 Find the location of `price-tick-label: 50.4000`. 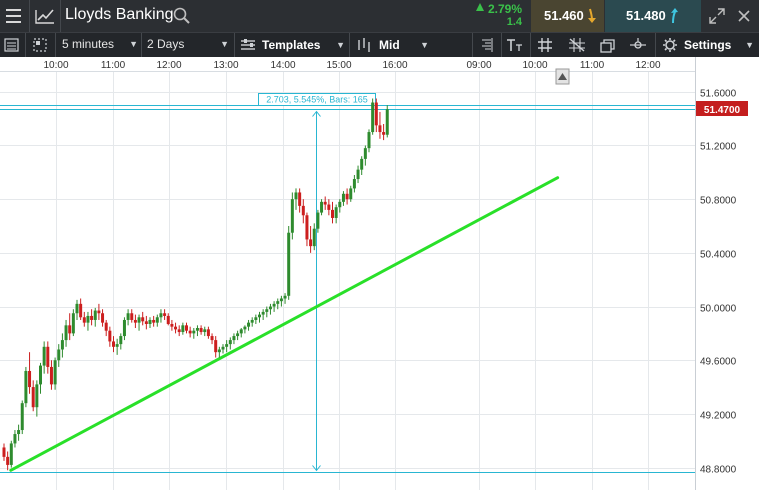

price-tick-label: 50.4000 is located at coordinates (718, 255).